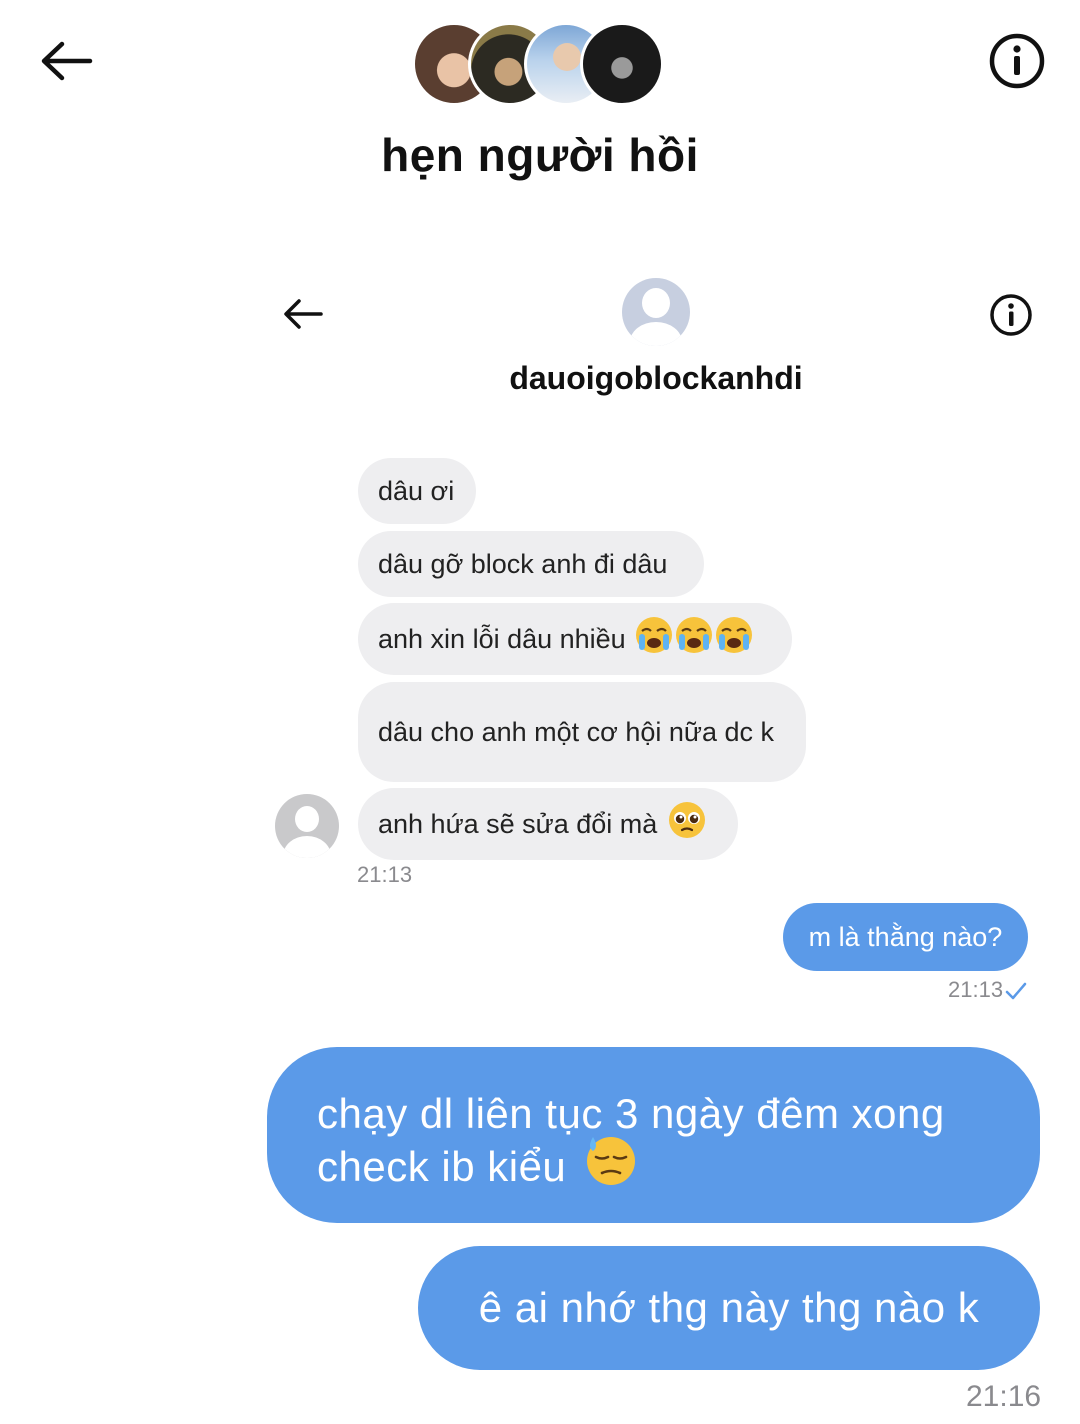 The height and width of the screenshot is (1424, 1080). I want to click on incoming-message: dâu cho anh một cơ hội nữa dc k, so click(582, 732).